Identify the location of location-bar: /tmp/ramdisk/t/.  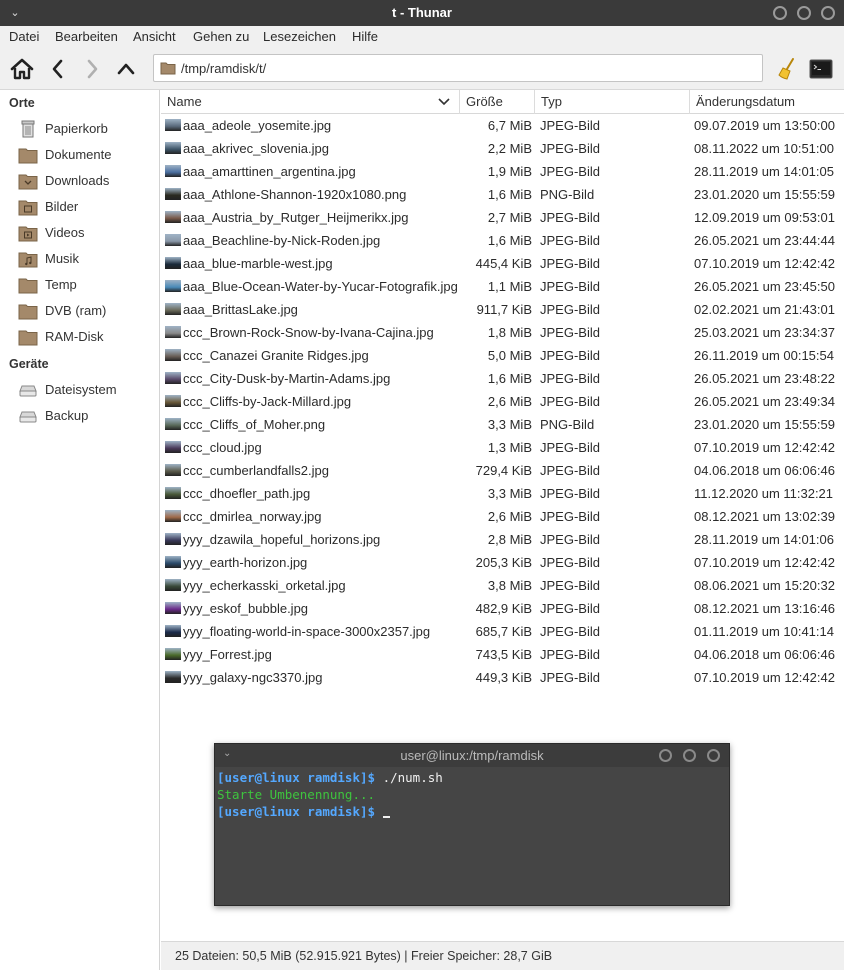
(458, 68).